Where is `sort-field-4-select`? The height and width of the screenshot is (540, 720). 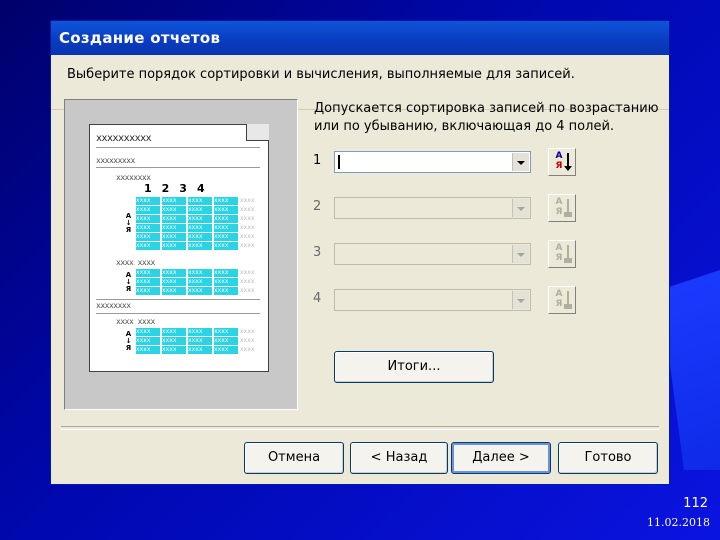 sort-field-4-select is located at coordinates (432, 300).